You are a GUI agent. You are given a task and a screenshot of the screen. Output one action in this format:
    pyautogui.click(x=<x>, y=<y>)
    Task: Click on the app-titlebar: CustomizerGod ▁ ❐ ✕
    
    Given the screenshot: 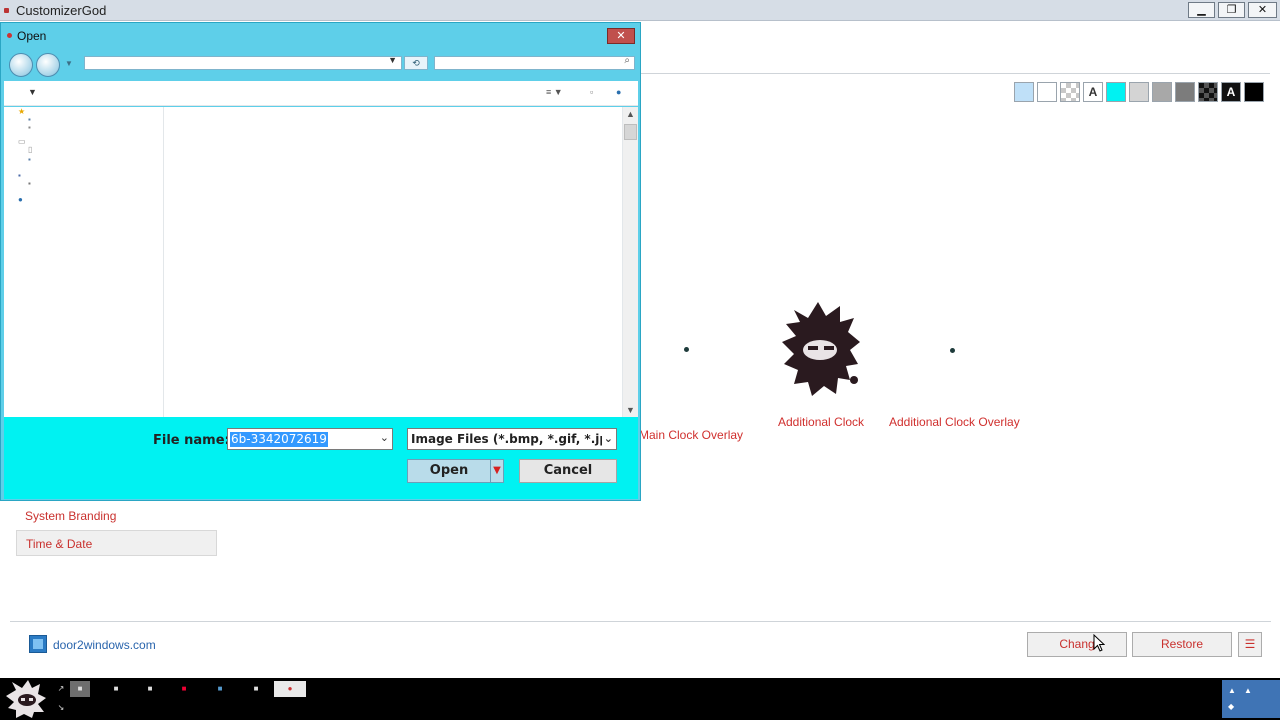 What is the action you would take?
    pyautogui.click(x=640, y=10)
    